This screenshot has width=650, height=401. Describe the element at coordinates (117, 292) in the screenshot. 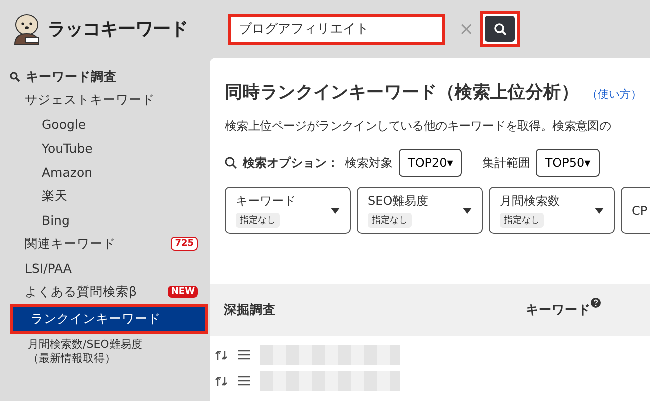

I see `sidebar-item: よくある質問検索β NEW` at that location.